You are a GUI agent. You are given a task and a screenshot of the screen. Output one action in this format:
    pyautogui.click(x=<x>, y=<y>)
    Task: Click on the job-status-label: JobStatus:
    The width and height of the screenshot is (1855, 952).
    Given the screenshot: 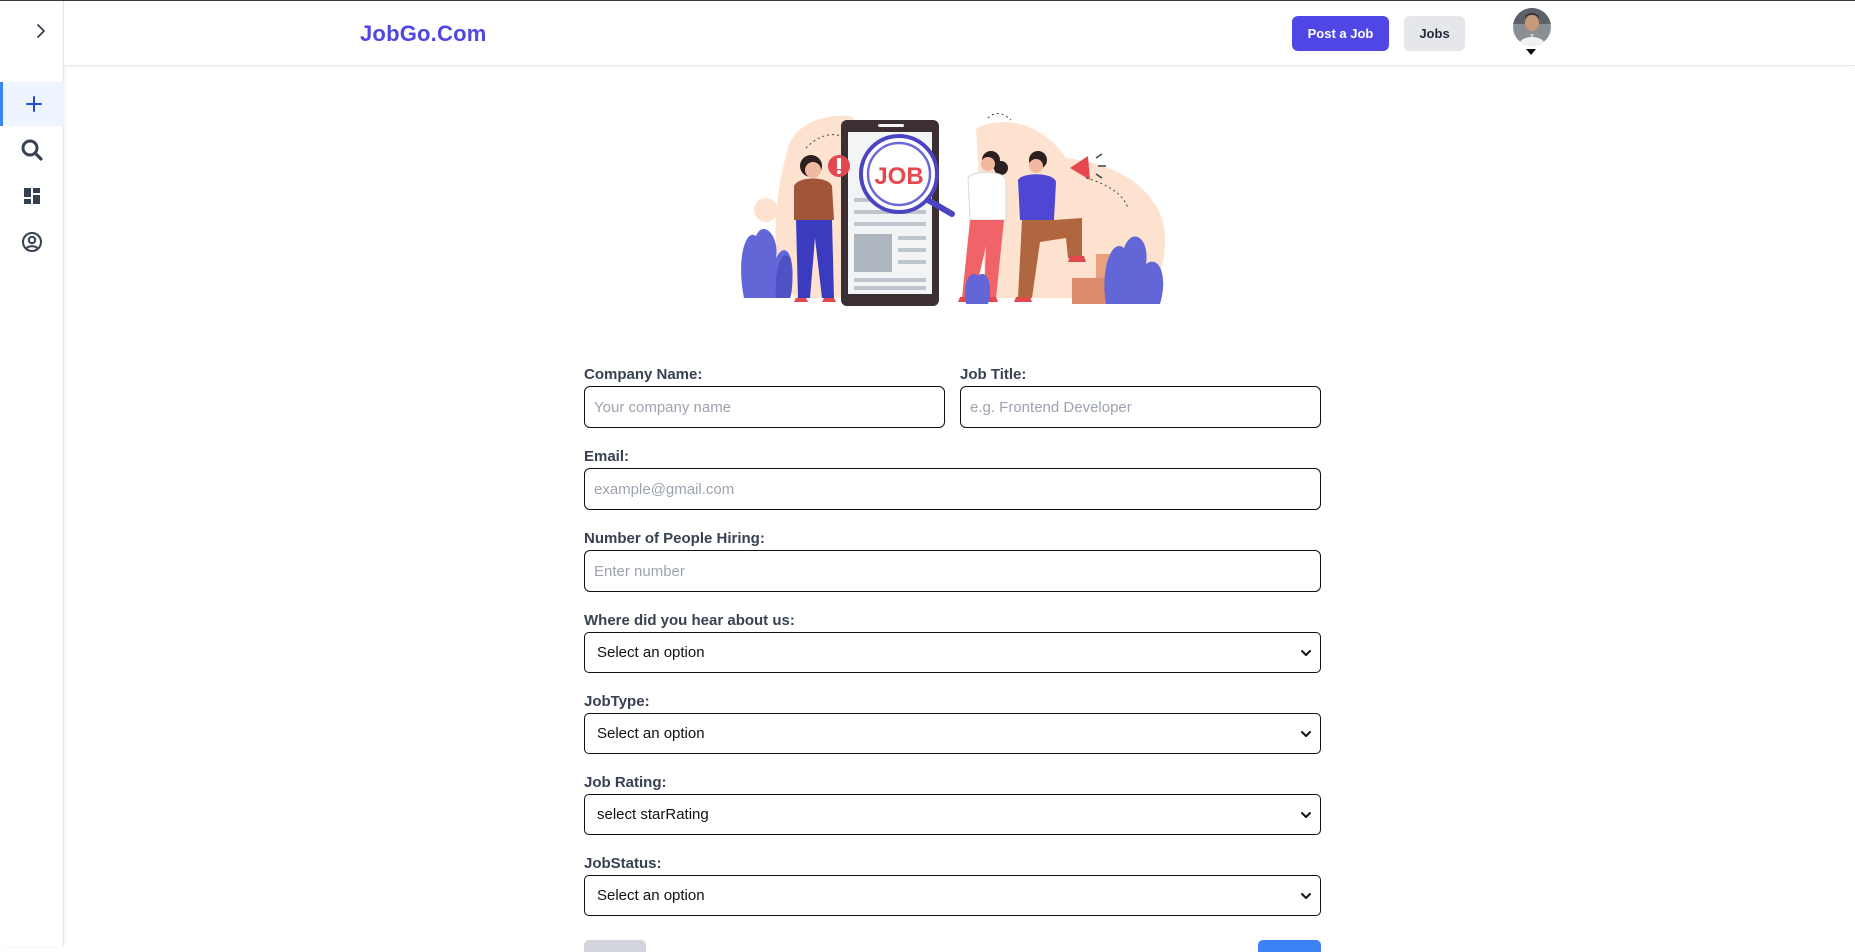 What is the action you would take?
    pyautogui.click(x=623, y=863)
    